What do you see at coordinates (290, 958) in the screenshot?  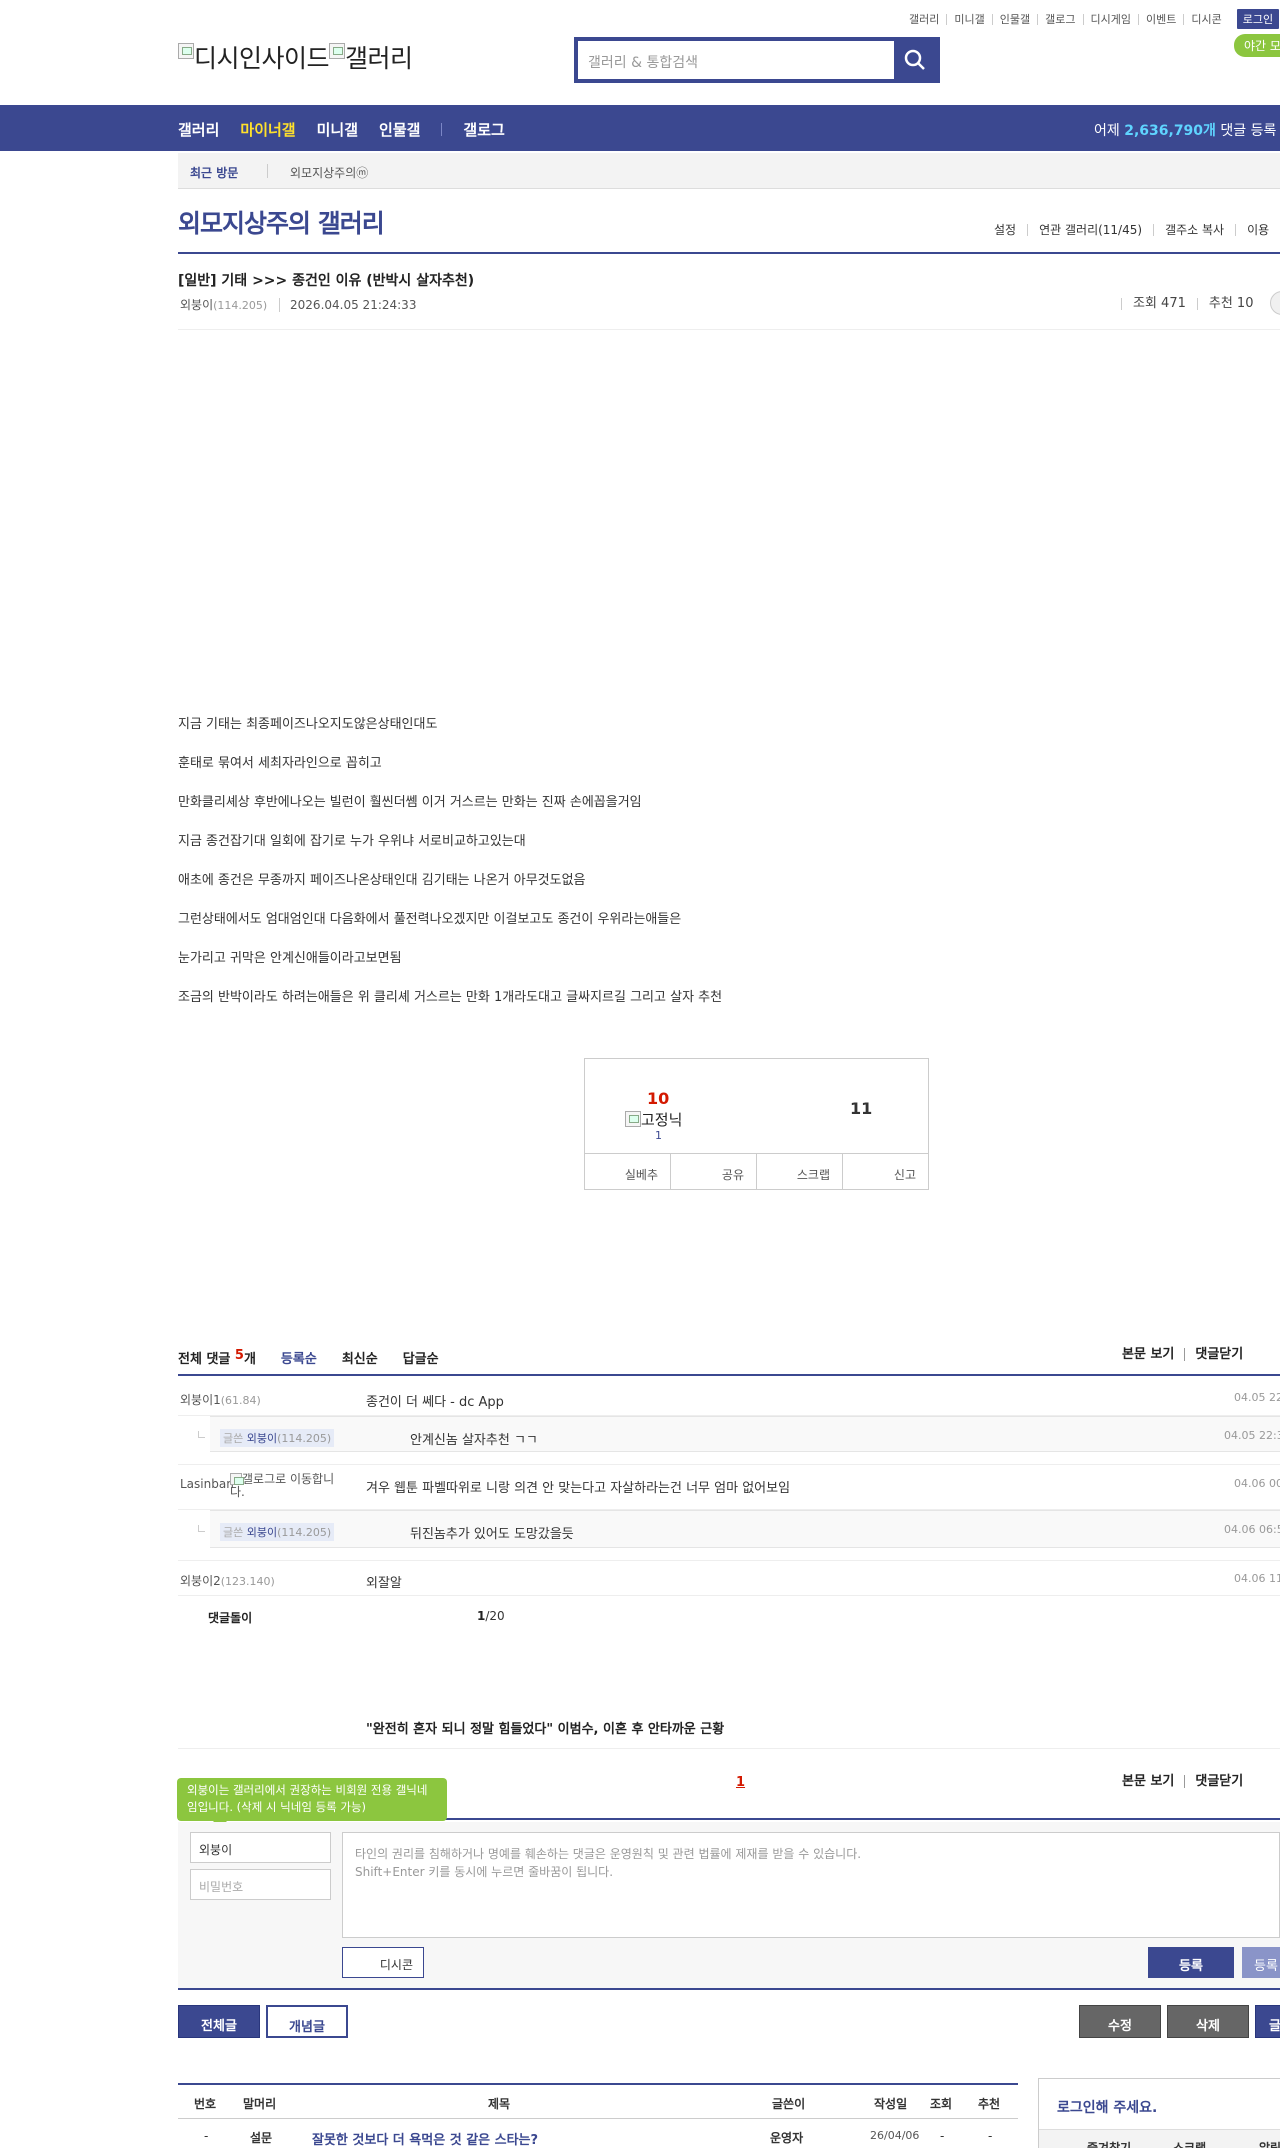 I see `post-body-line: 눈가리고 귀막은 안계신애들이라고보면됨` at bounding box center [290, 958].